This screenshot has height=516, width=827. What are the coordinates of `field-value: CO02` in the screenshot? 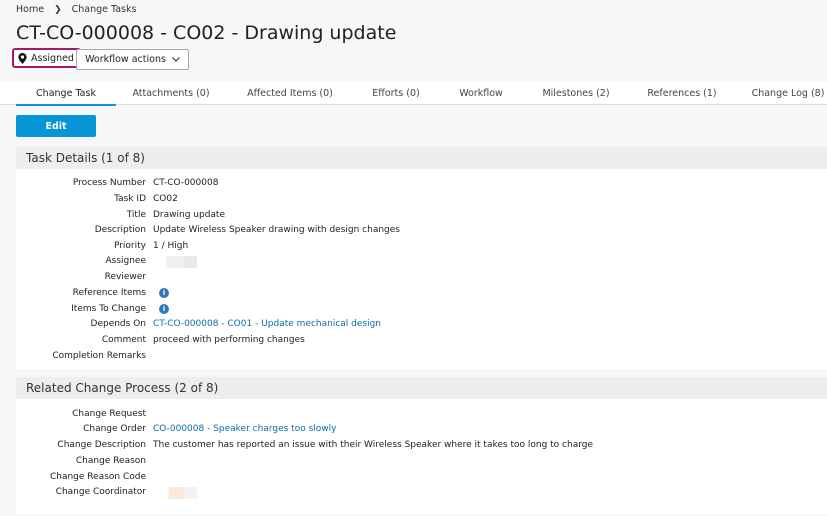 It's located at (165, 199).